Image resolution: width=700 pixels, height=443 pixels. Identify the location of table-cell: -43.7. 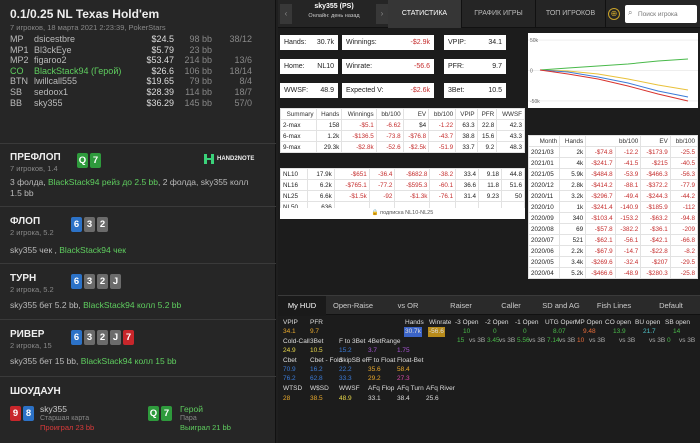
(442, 136).